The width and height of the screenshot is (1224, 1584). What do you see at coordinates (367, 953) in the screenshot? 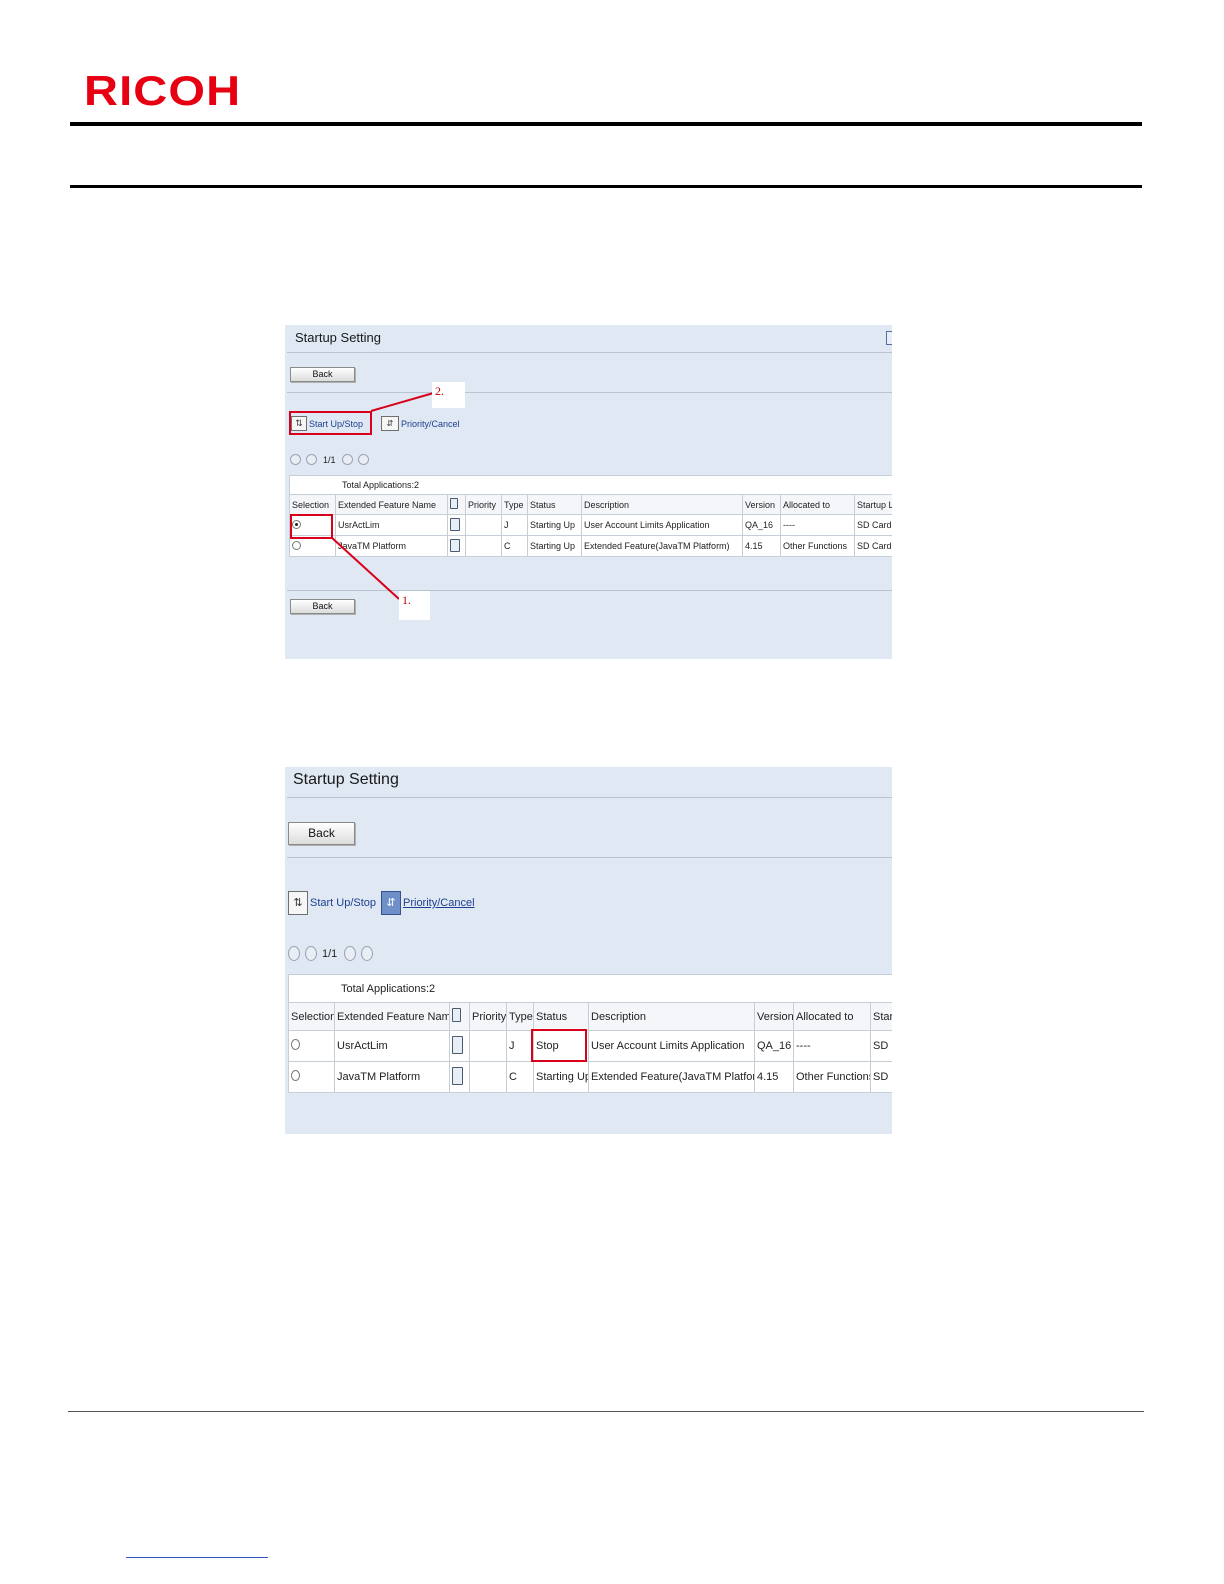
I see `last-page-icon` at bounding box center [367, 953].